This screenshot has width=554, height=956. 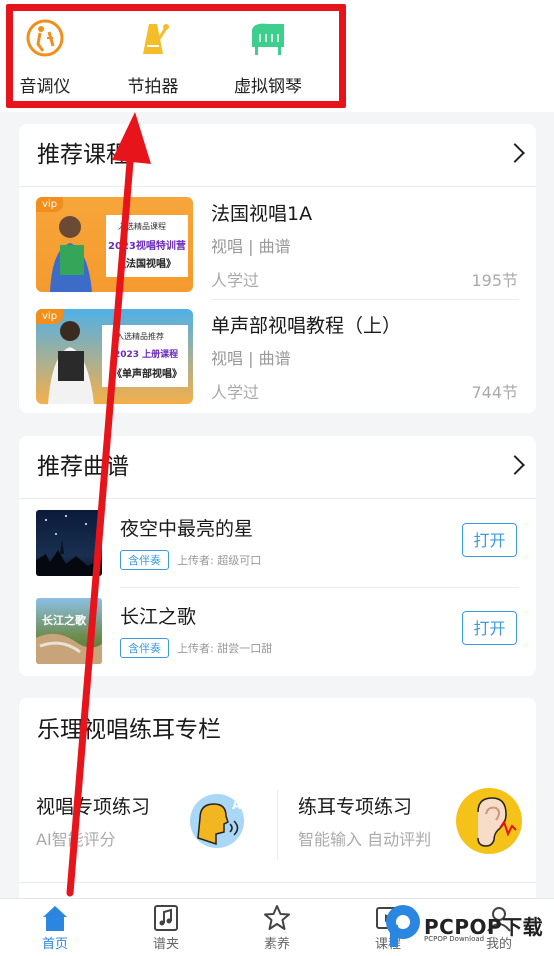 What do you see at coordinates (69, 631) in the screenshot?
I see `score-thumbnail: 长江之歌` at bounding box center [69, 631].